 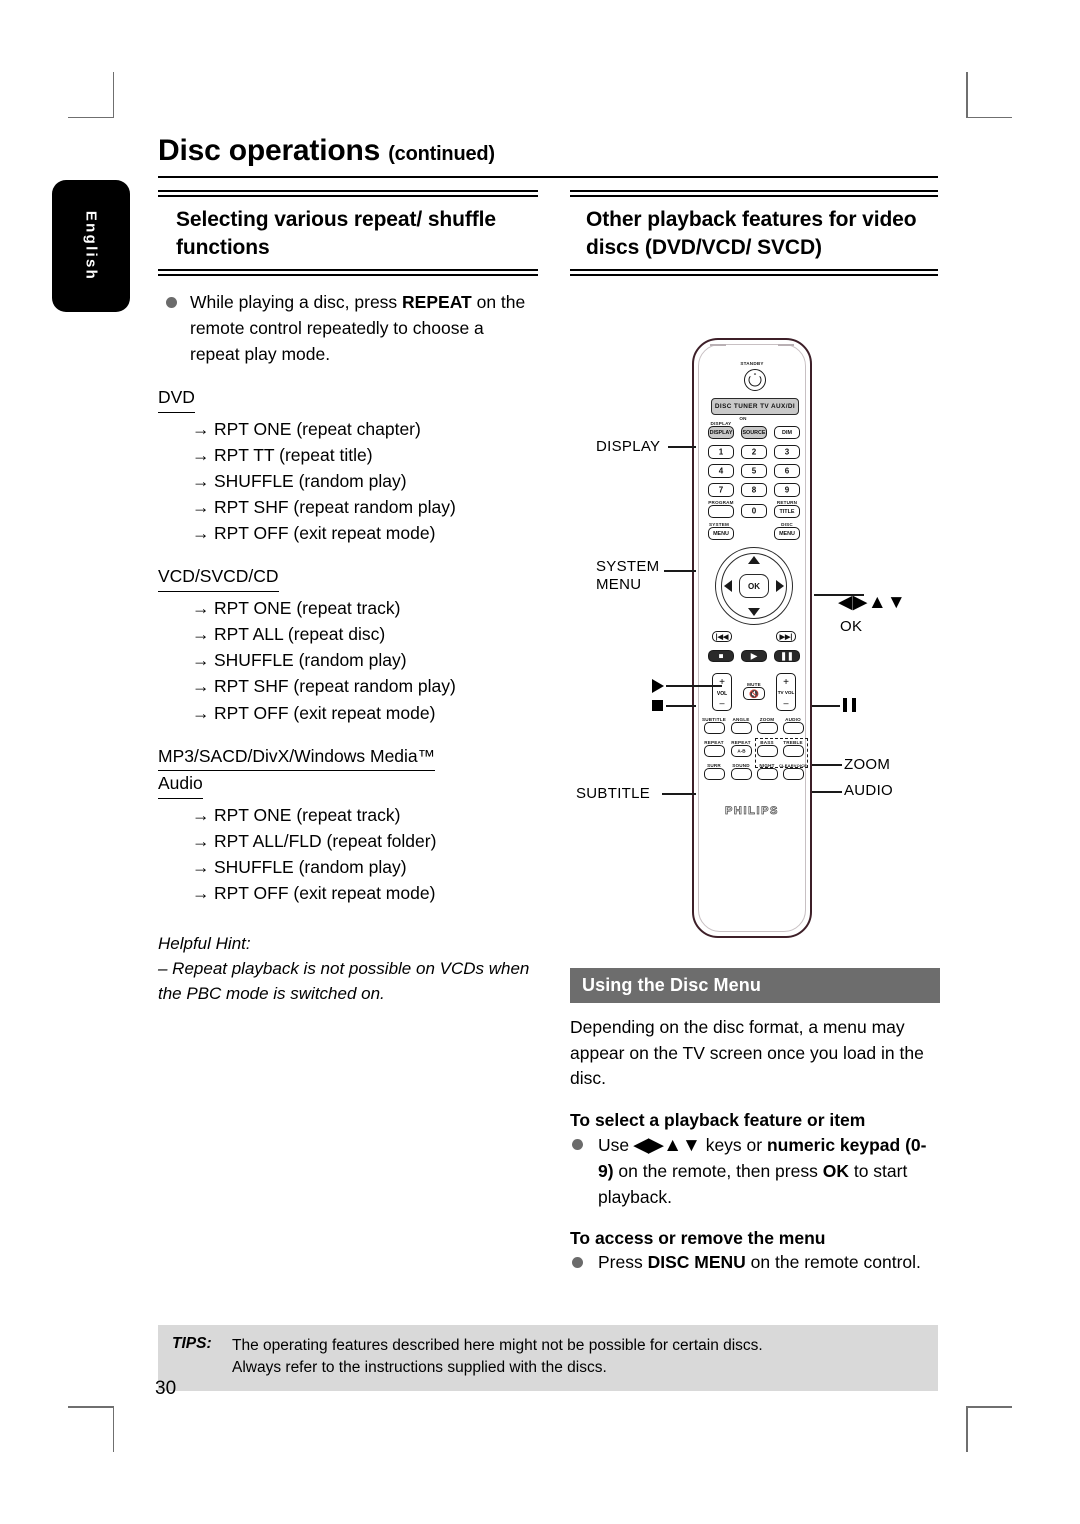 I want to click on list-item-label: RPT ALL/FLD (repeat folder), so click(x=325, y=840).